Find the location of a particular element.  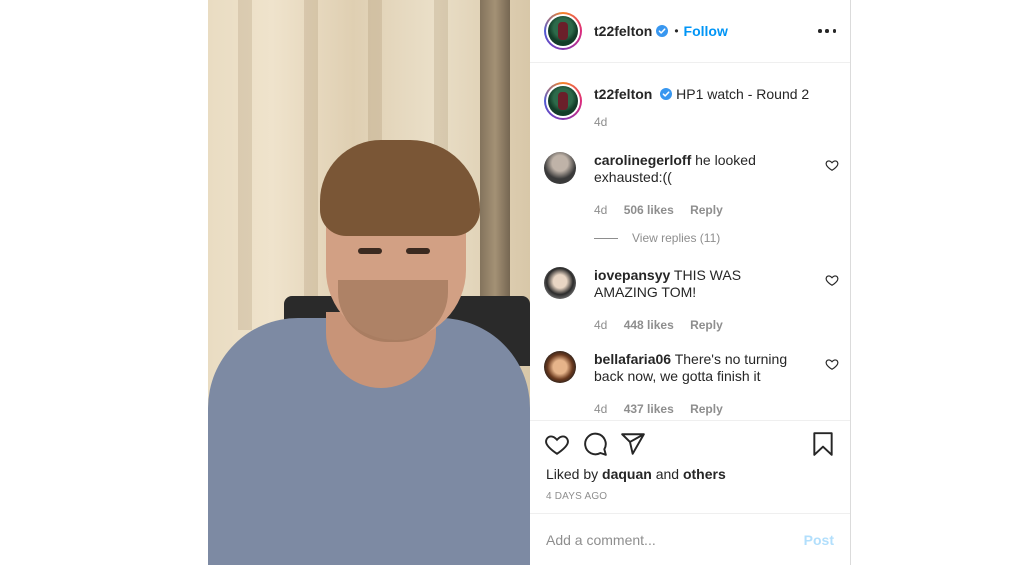

comment-likes: 448 likes is located at coordinates (649, 325).